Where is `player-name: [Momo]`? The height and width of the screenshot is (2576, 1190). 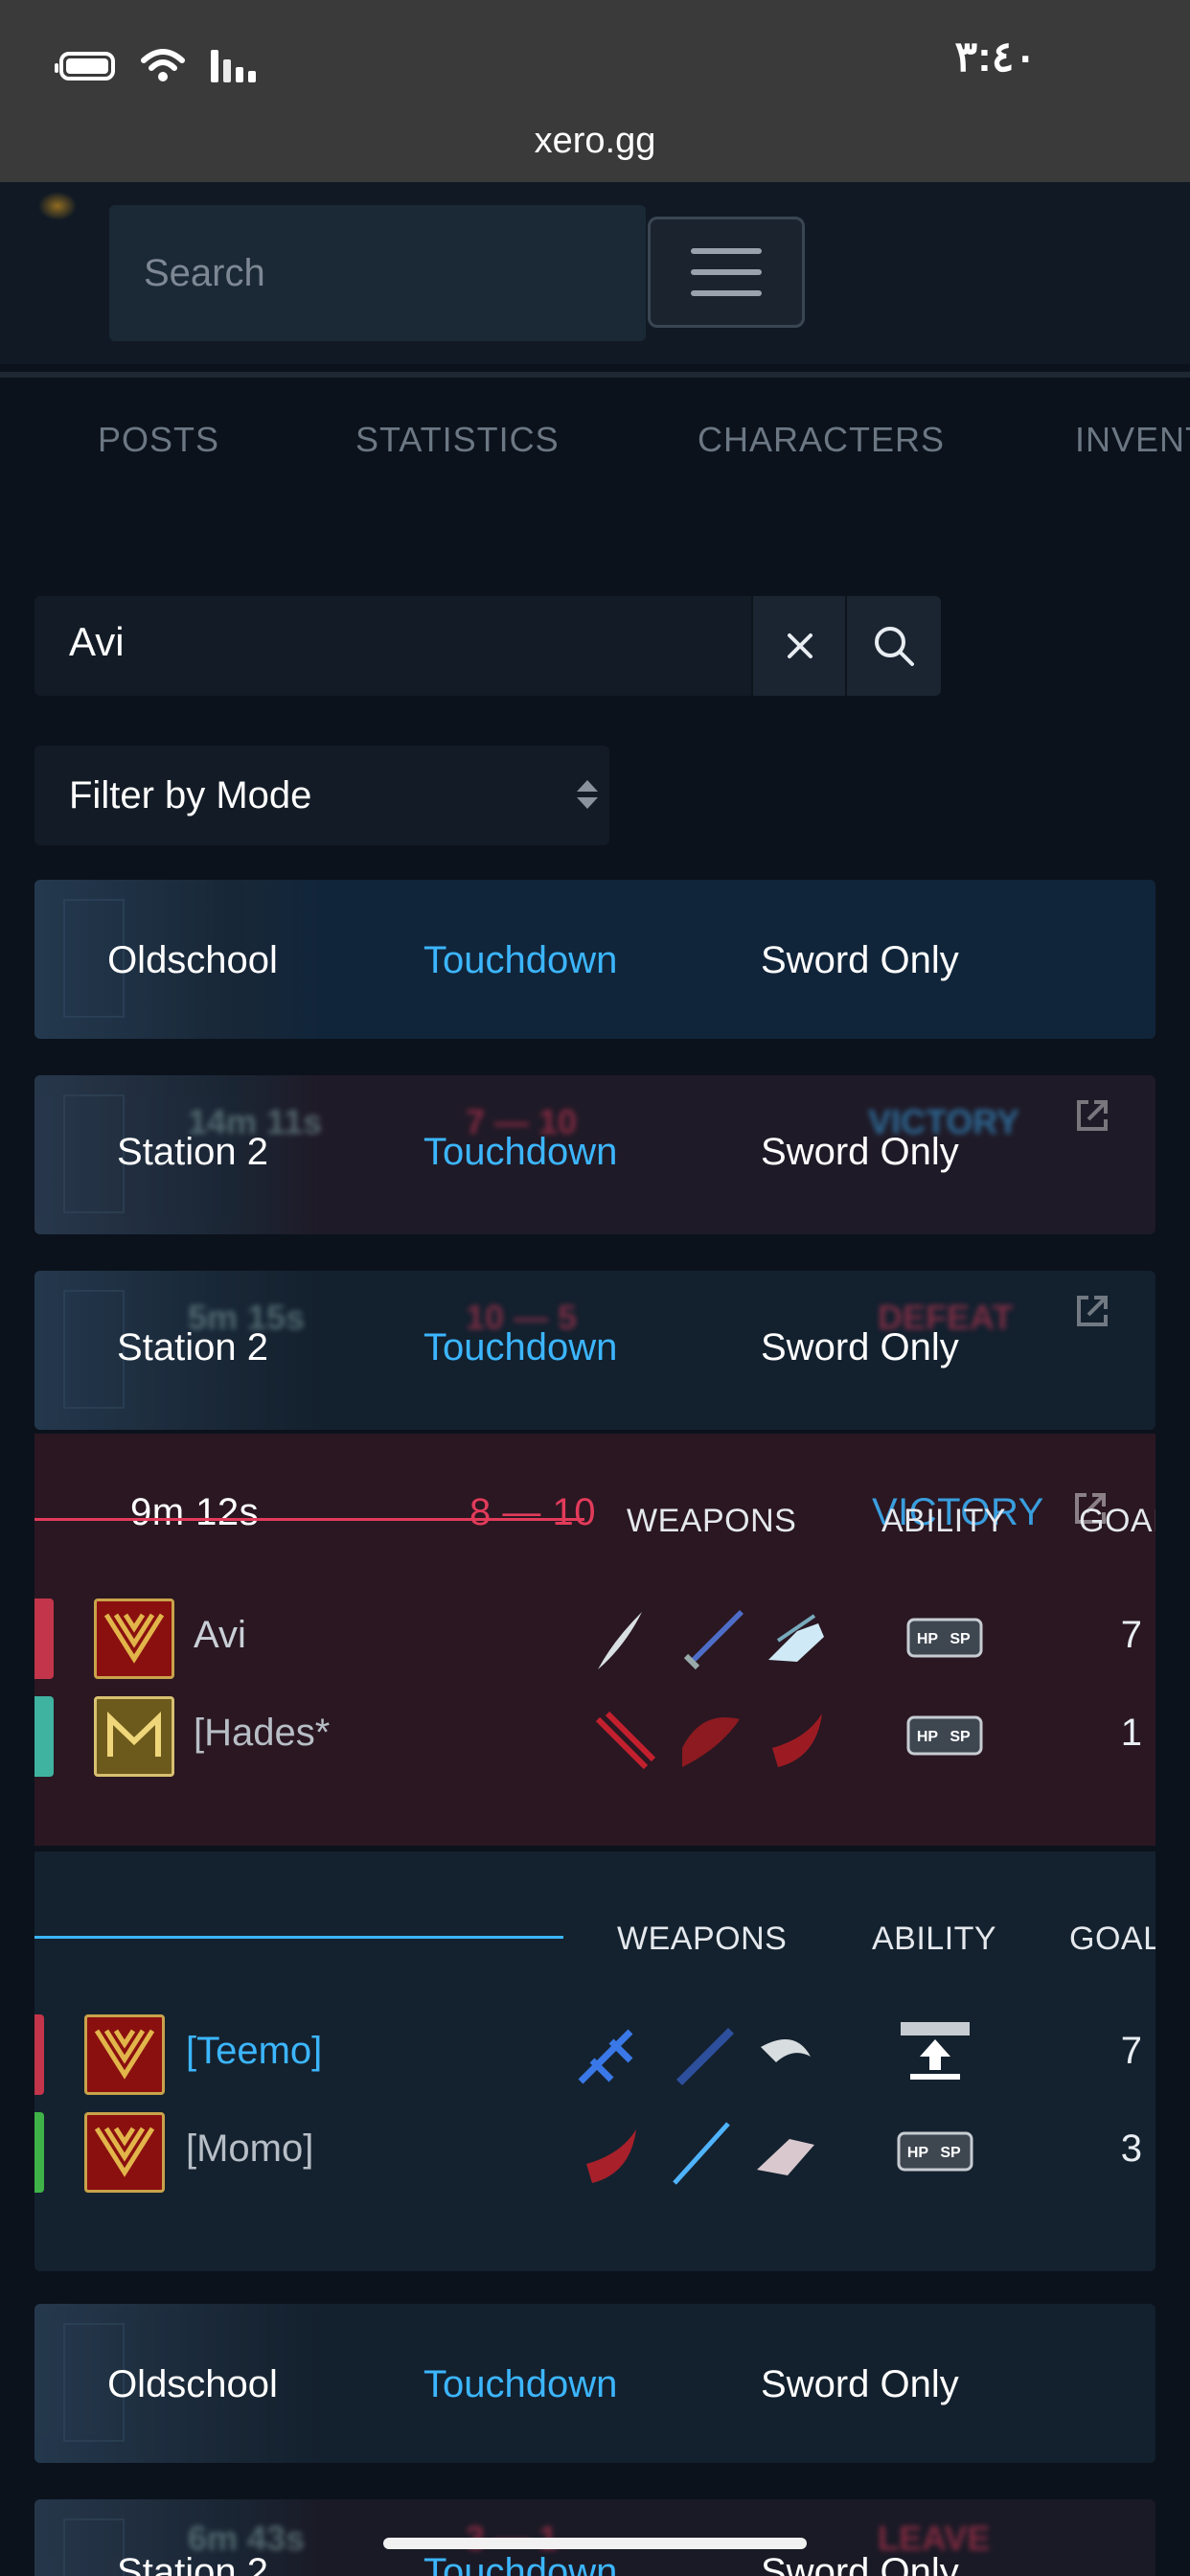
player-name: [Momo] is located at coordinates (250, 2149).